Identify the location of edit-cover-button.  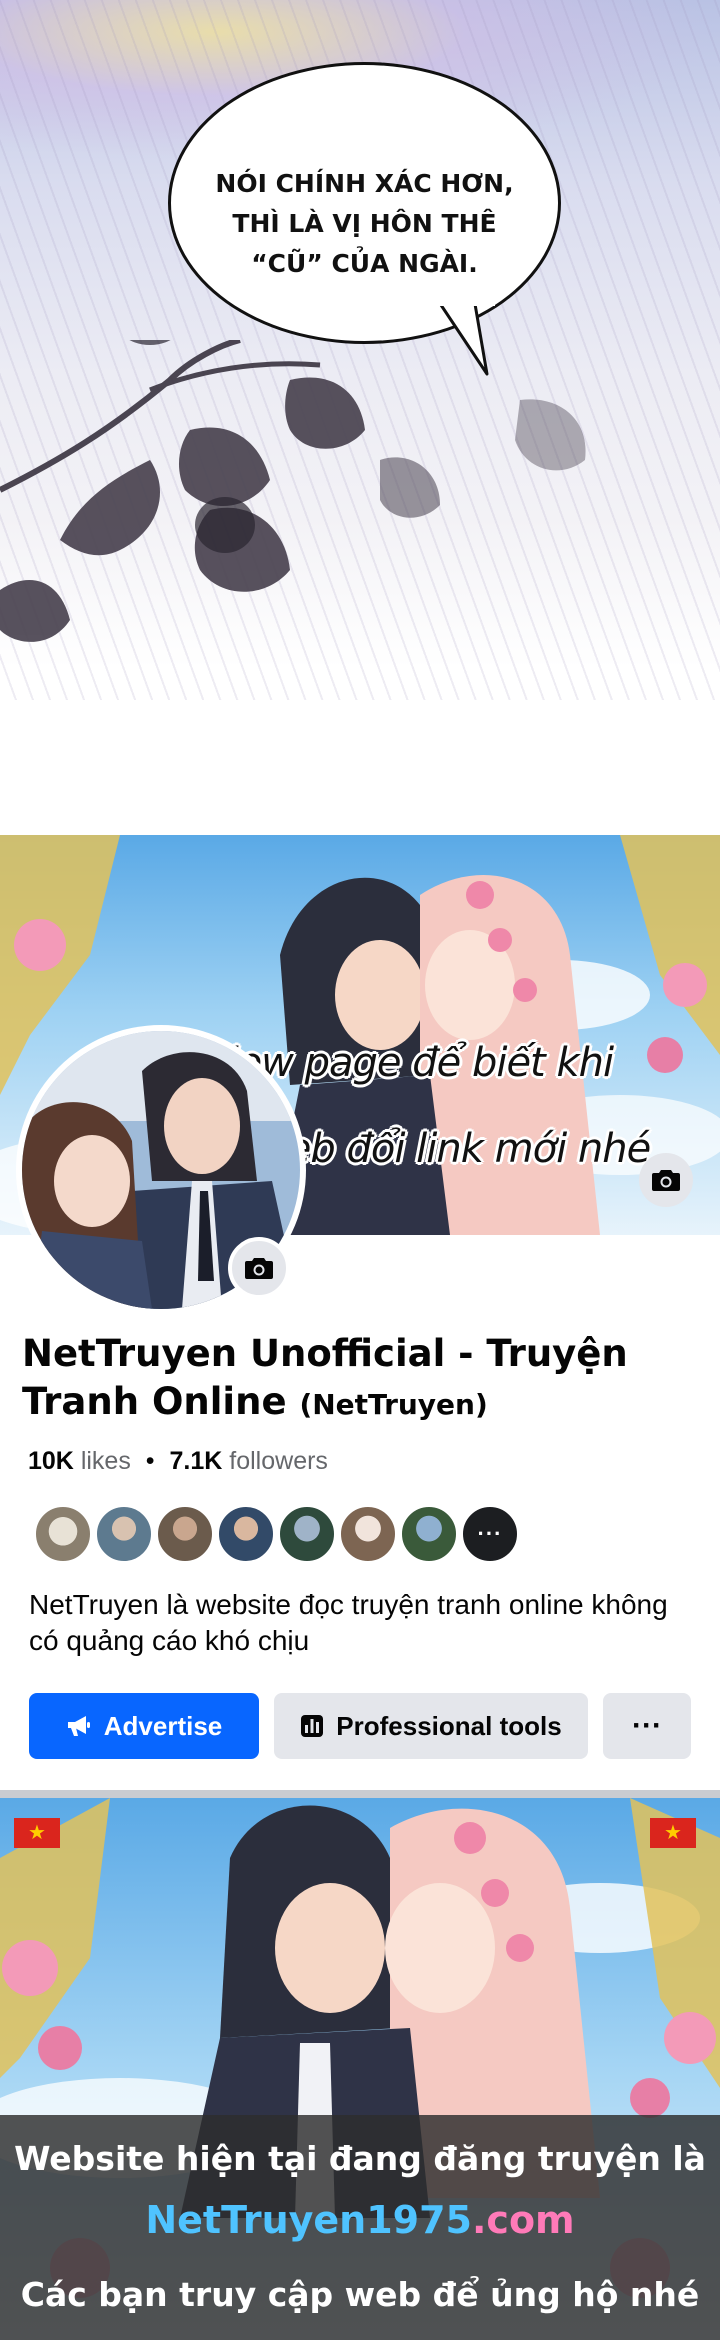
(666, 1180).